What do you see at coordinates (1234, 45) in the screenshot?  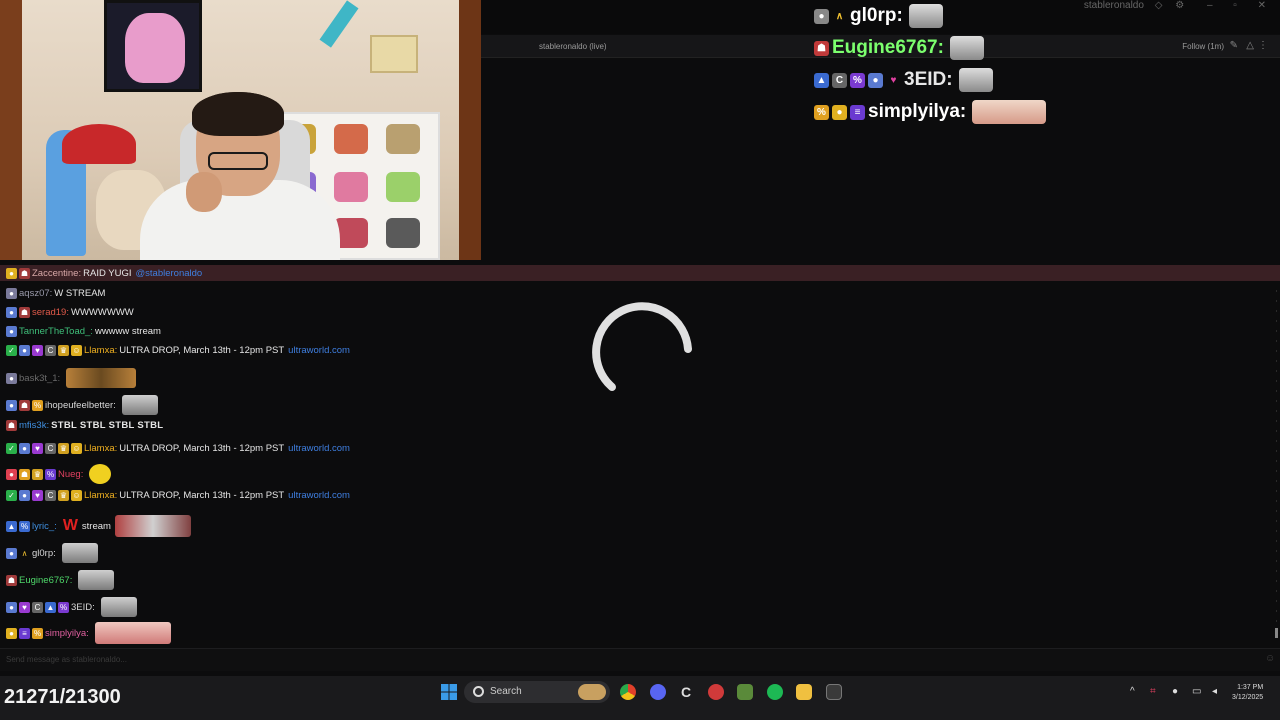 I see `pencil-icon: ✎` at bounding box center [1234, 45].